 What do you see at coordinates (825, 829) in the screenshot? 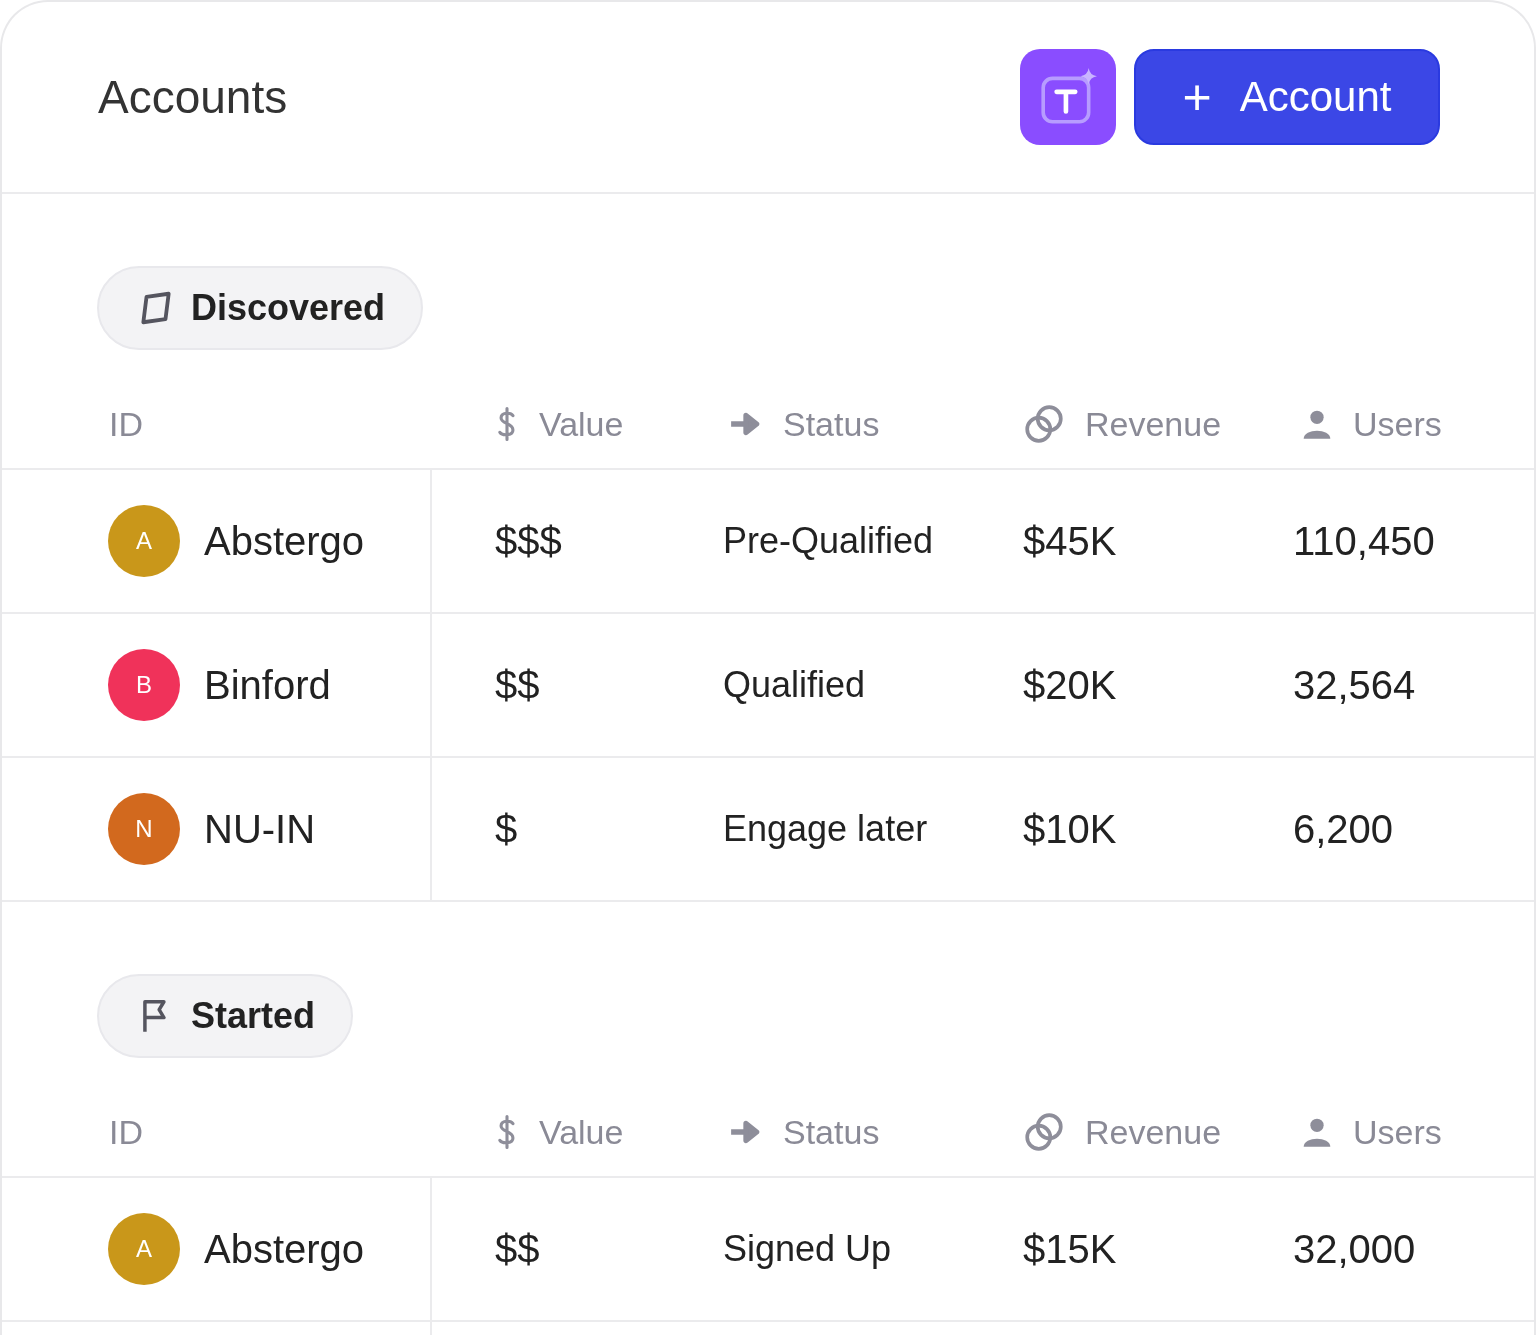
I see `status-cell: Engage later` at bounding box center [825, 829].